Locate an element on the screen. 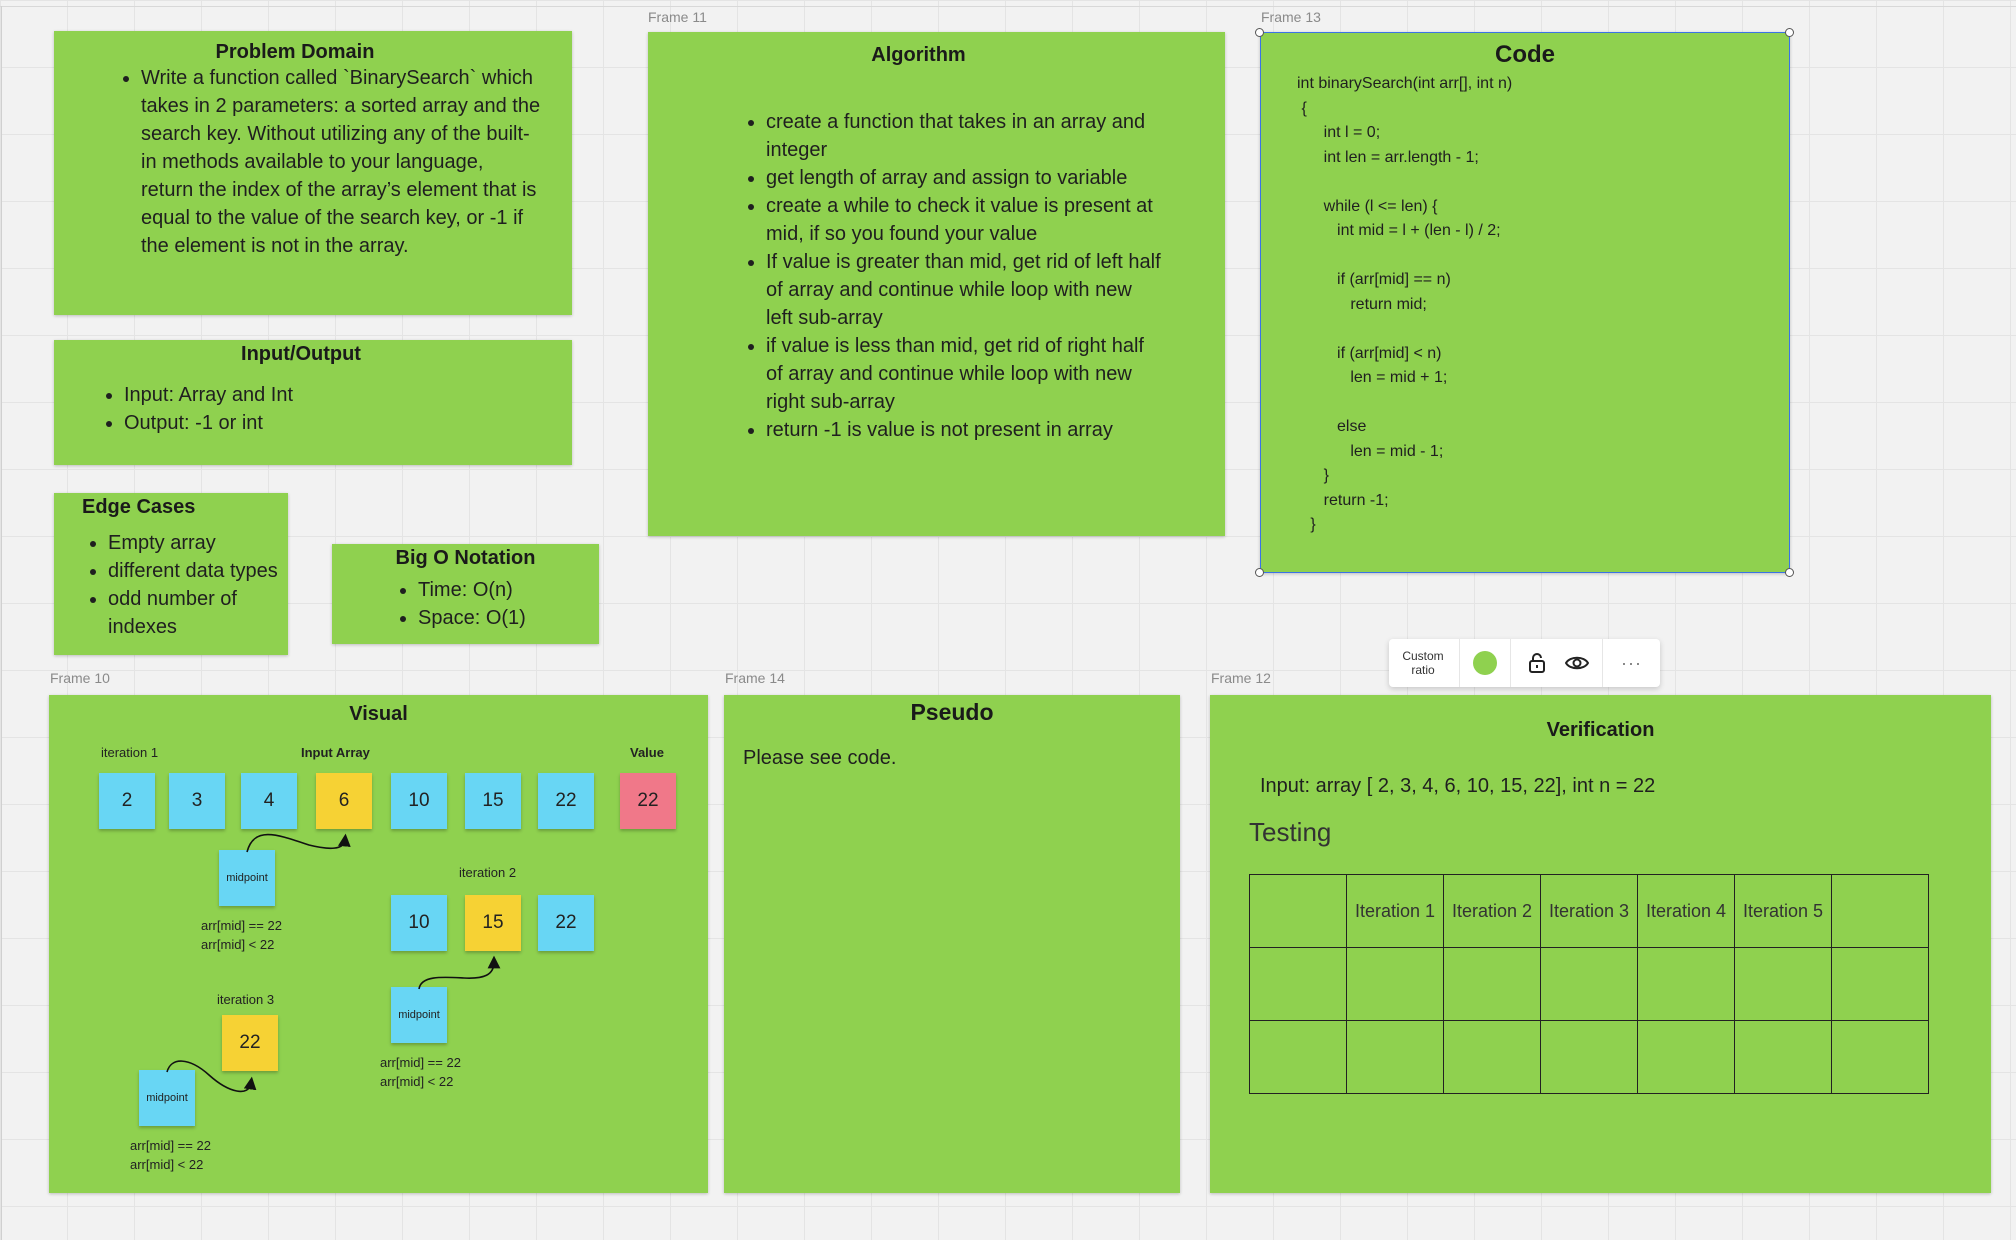  lock-icon is located at coordinates (1537, 663).